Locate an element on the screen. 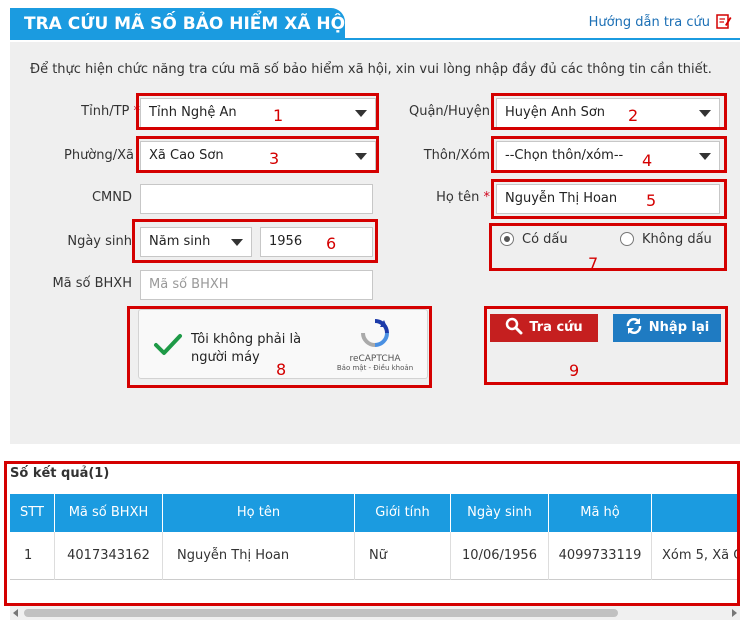  search-icon is located at coordinates (514, 326).